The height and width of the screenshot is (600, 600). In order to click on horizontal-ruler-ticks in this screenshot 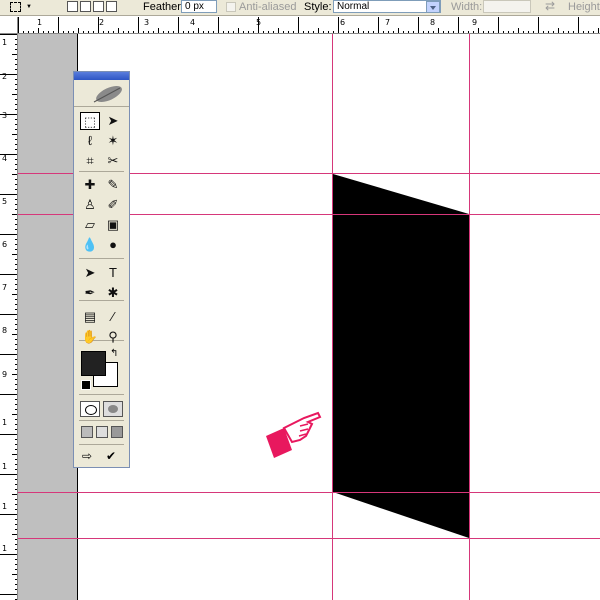, I will do `click(308, 25)`.